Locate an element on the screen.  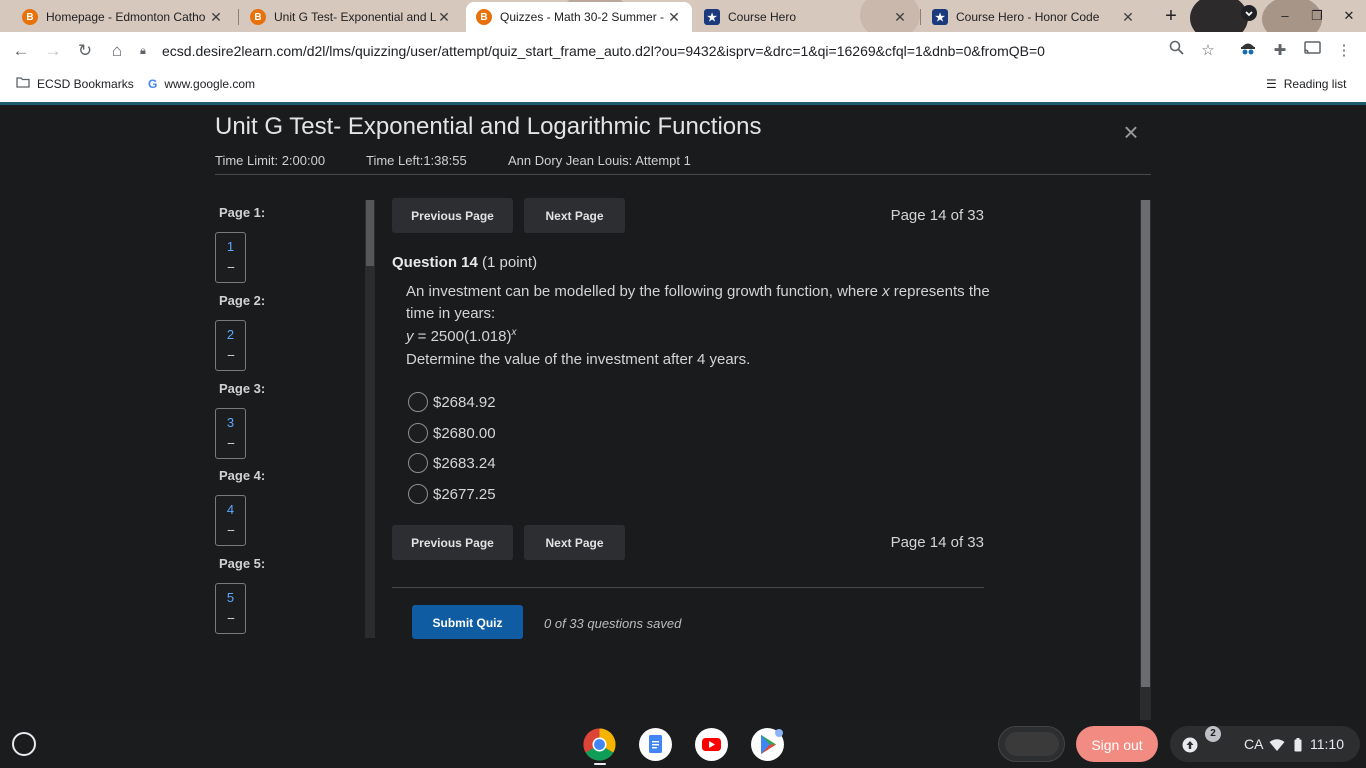
page-label: Page 5: is located at coordinates (242, 563).